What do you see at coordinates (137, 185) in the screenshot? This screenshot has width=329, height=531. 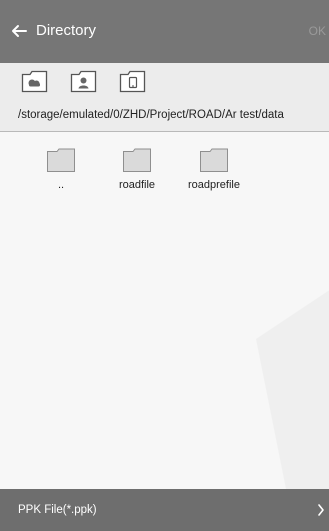 I see `folder-name: roadfile` at bounding box center [137, 185].